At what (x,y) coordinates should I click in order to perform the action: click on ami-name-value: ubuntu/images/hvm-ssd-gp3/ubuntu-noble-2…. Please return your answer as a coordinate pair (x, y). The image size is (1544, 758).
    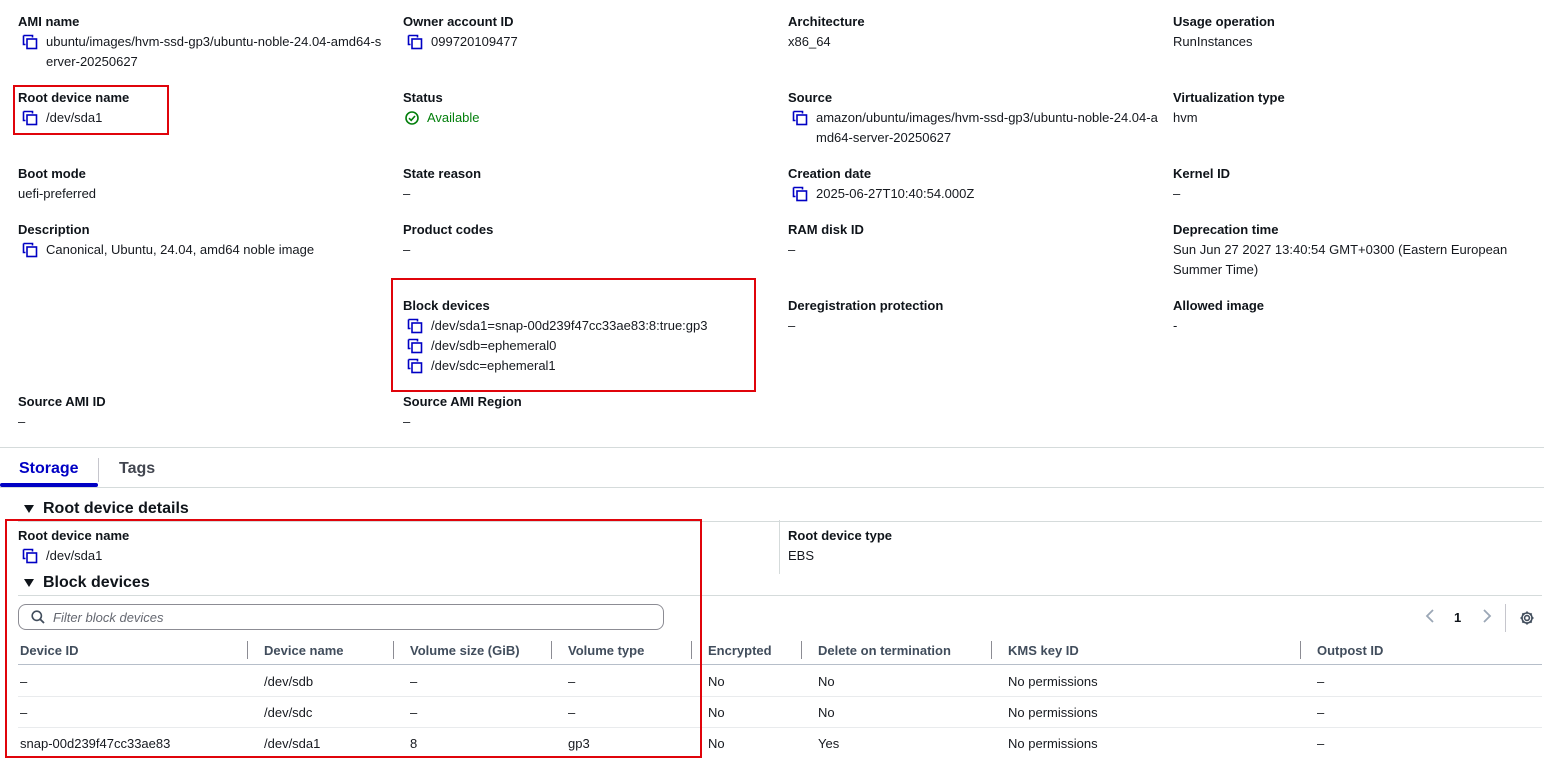
    Looking at the image, I should click on (214, 51).